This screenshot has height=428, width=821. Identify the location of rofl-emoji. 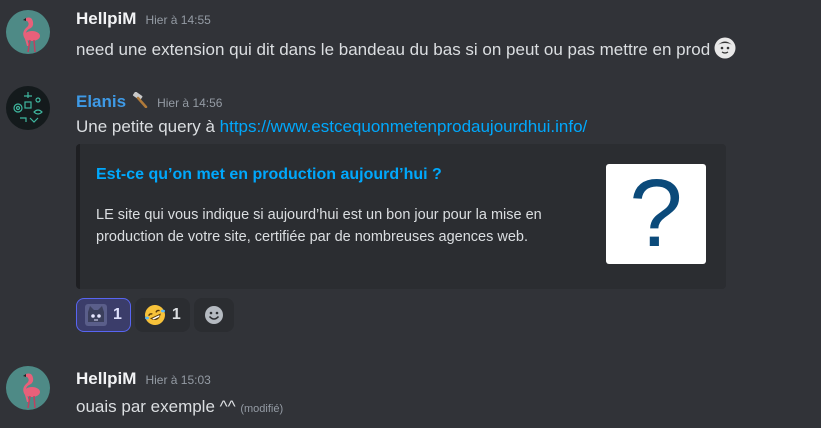
(155, 315).